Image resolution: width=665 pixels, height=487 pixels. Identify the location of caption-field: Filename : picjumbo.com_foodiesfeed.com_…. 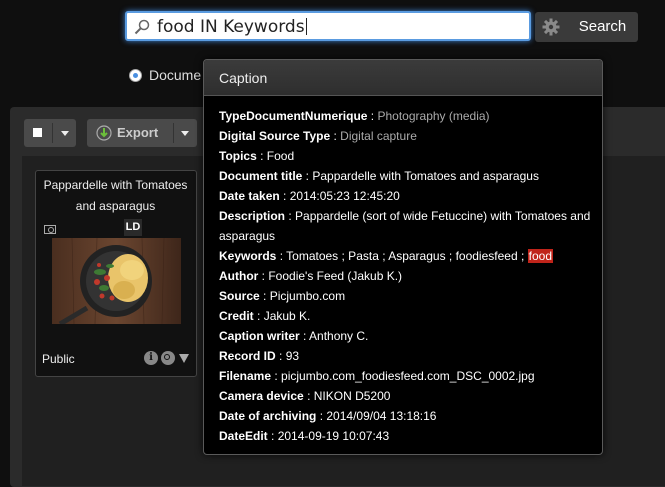
(377, 376).